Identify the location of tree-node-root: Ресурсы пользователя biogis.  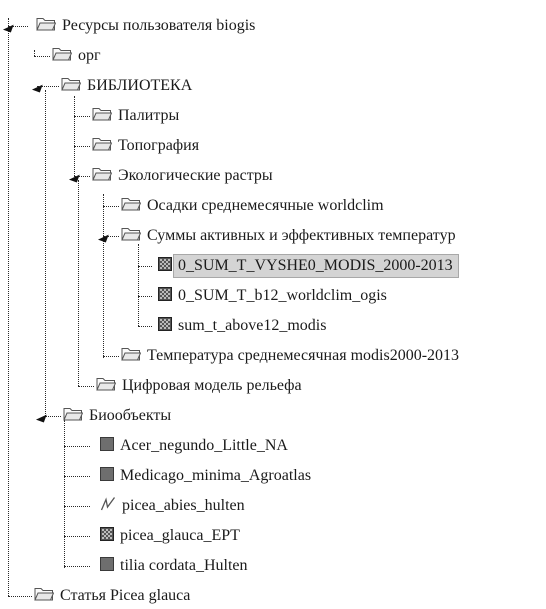
(145, 26).